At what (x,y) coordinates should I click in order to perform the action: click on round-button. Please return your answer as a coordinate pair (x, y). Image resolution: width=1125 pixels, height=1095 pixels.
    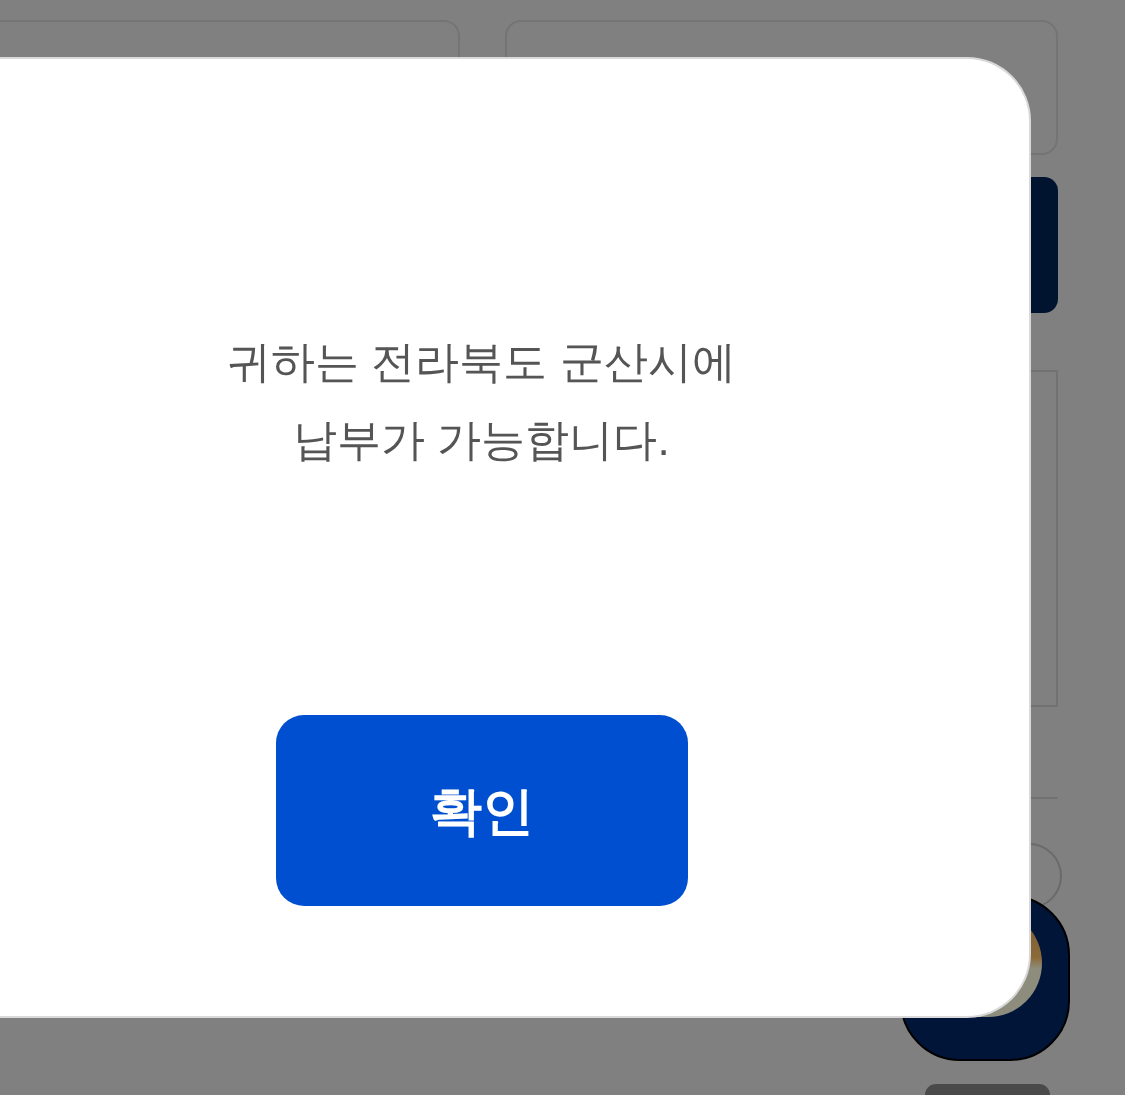
    Looking at the image, I should click on (987, 1089).